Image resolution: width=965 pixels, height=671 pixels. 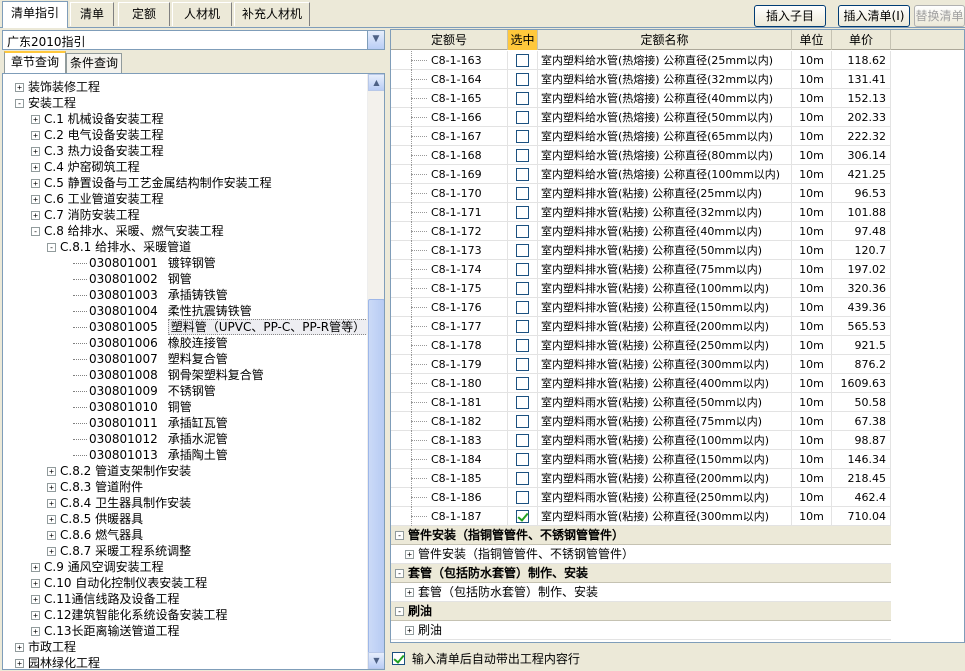 What do you see at coordinates (449, 40) in the screenshot?
I see `col-header-code: 定额号` at bounding box center [449, 40].